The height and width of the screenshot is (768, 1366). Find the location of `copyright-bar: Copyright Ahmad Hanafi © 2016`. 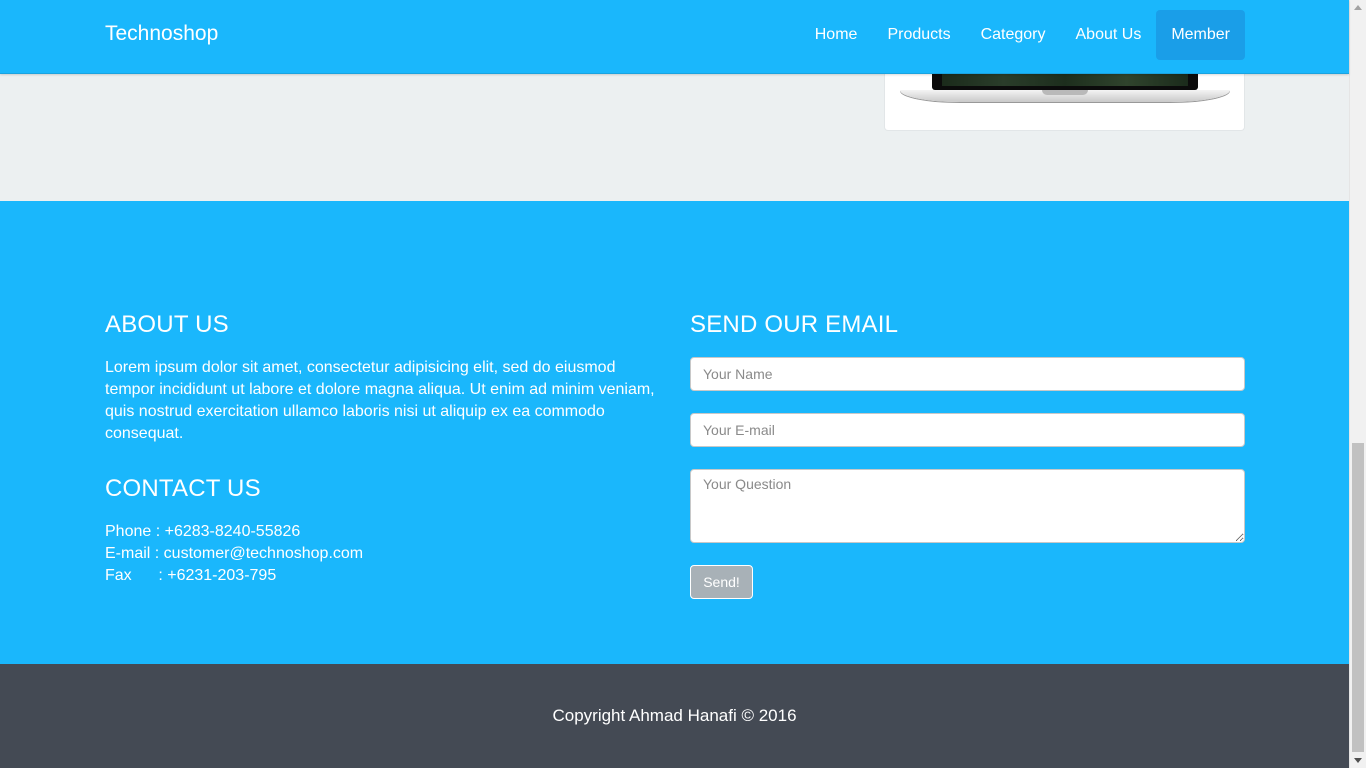

copyright-bar: Copyright Ahmad Hanafi © 2016 is located at coordinates (674, 716).